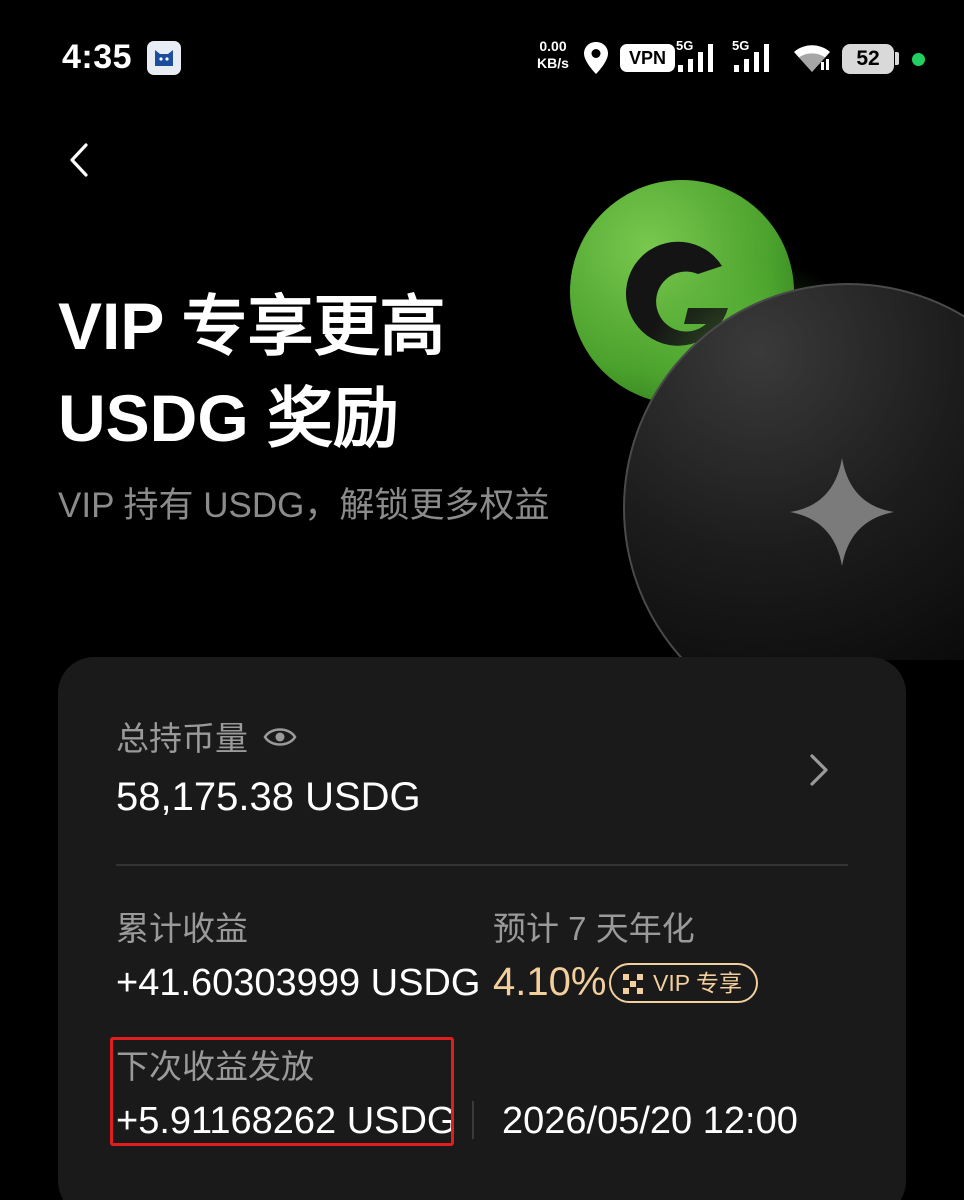 This screenshot has width=964, height=1200. I want to click on status-time: 4:35, so click(97, 57).